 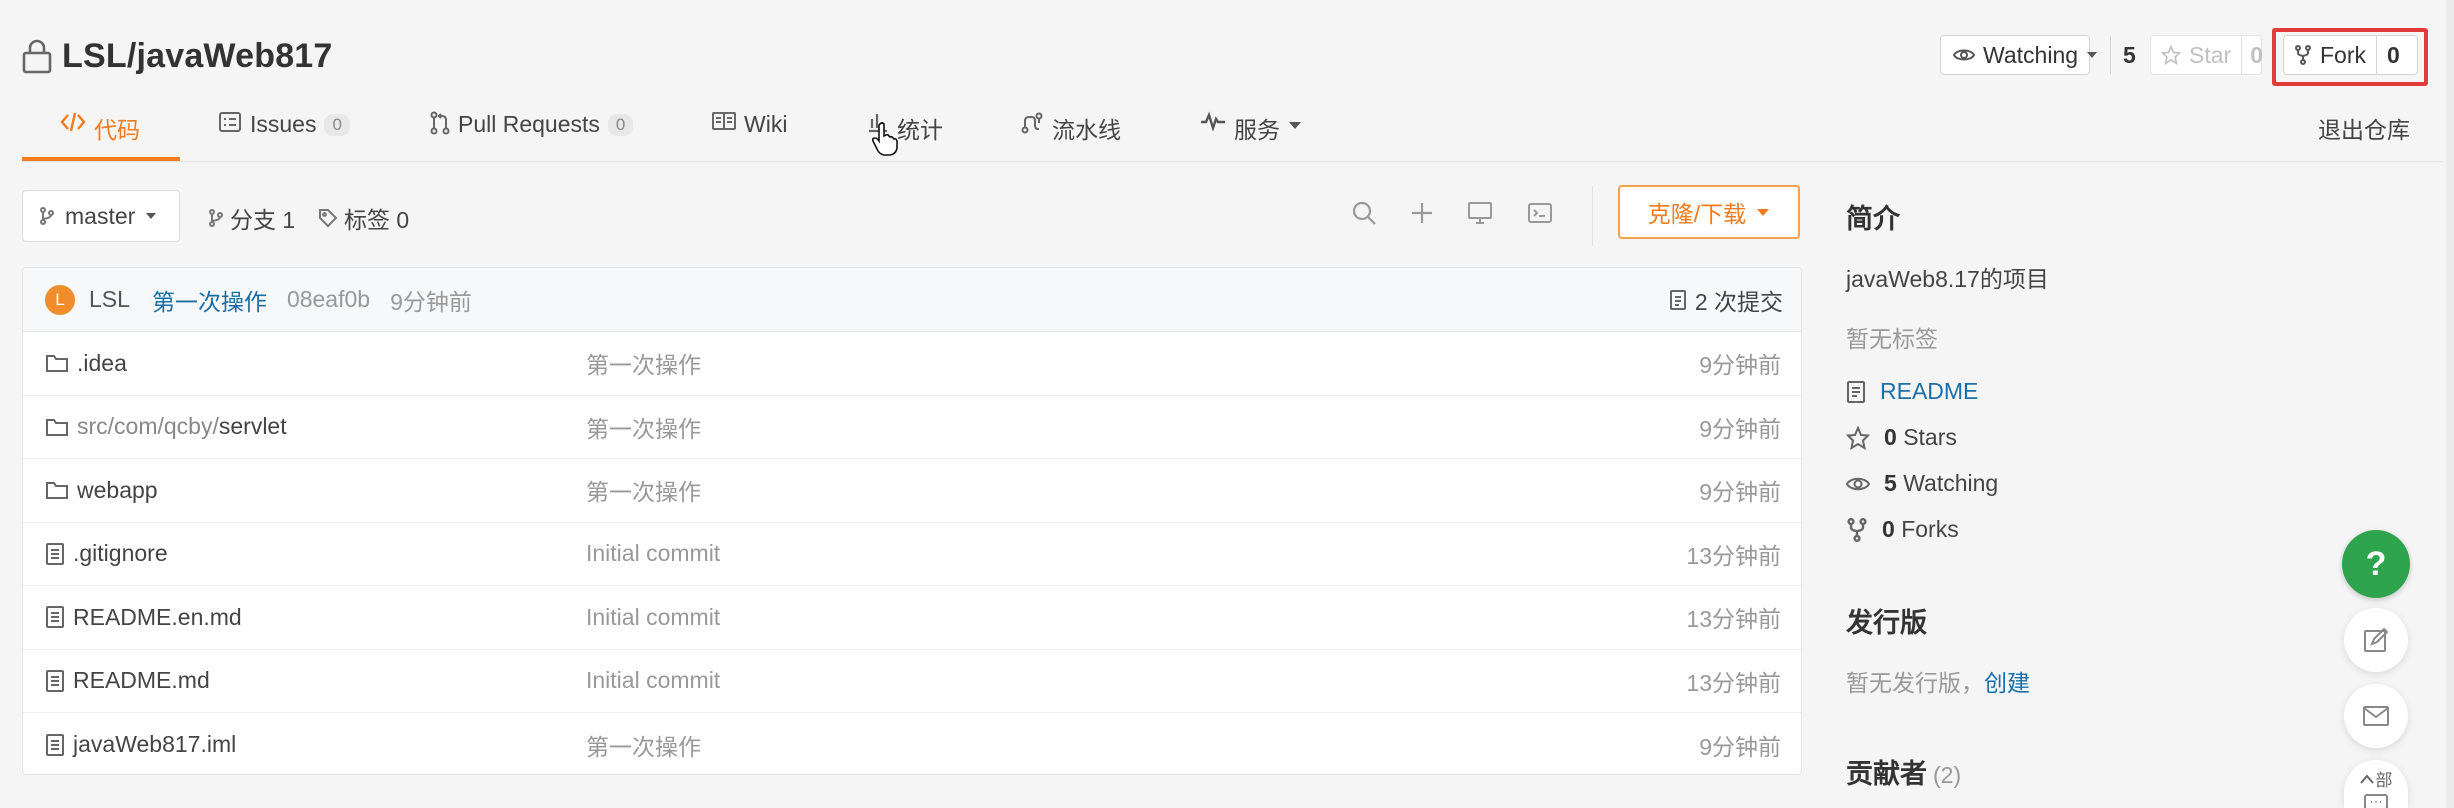 What do you see at coordinates (912, 618) in the screenshot?
I see `table-row: README.en.md Initial commit 13分钟前` at bounding box center [912, 618].